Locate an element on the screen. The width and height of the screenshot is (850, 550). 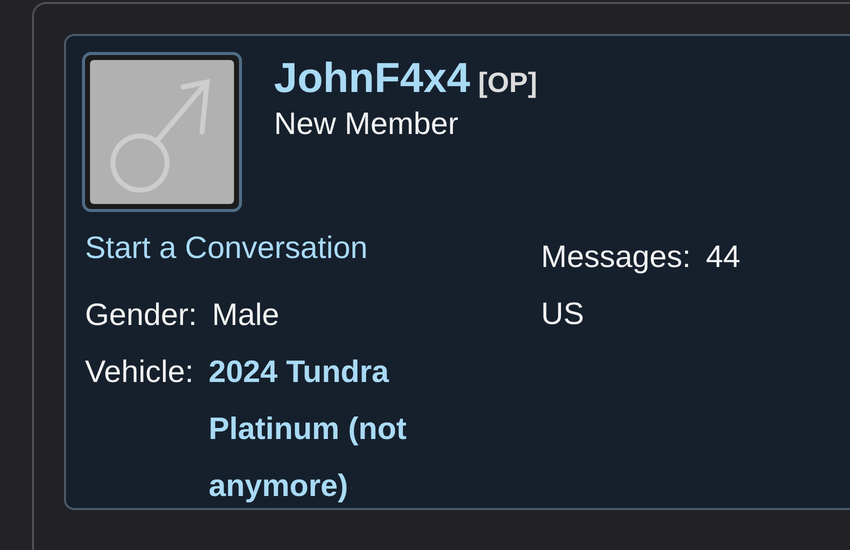
field-label: Vehicle: is located at coordinates (139, 372).